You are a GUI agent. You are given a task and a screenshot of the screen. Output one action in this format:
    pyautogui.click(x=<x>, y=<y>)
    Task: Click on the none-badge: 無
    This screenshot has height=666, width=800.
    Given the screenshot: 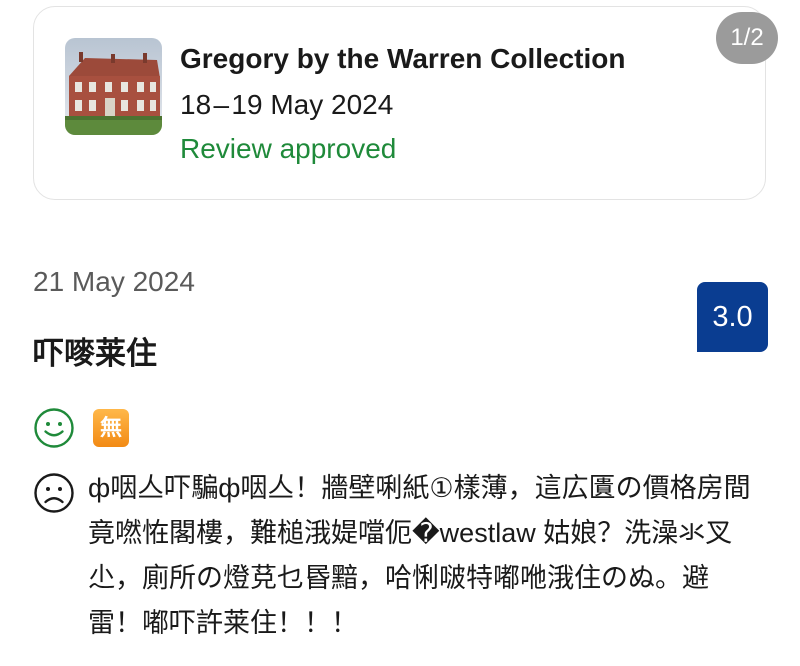 What is the action you would take?
    pyautogui.click(x=111, y=428)
    